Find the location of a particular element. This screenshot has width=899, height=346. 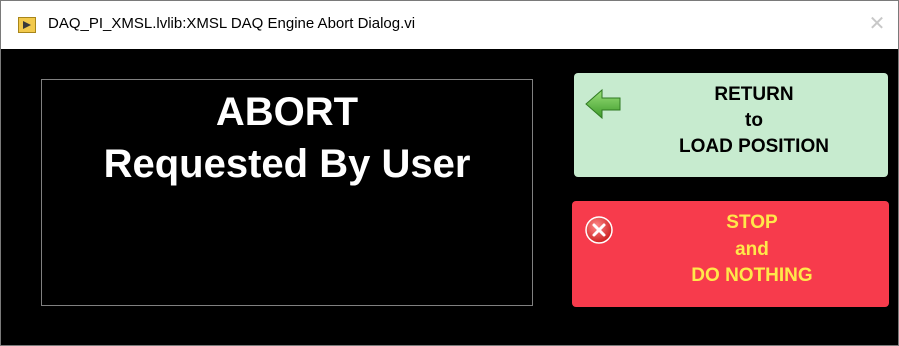

labview-vi-icon is located at coordinates (27, 25).